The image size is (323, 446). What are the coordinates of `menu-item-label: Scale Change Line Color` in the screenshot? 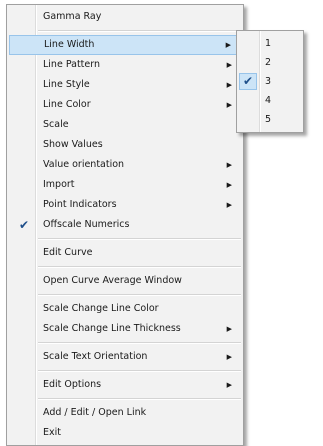 It's located at (101, 308).